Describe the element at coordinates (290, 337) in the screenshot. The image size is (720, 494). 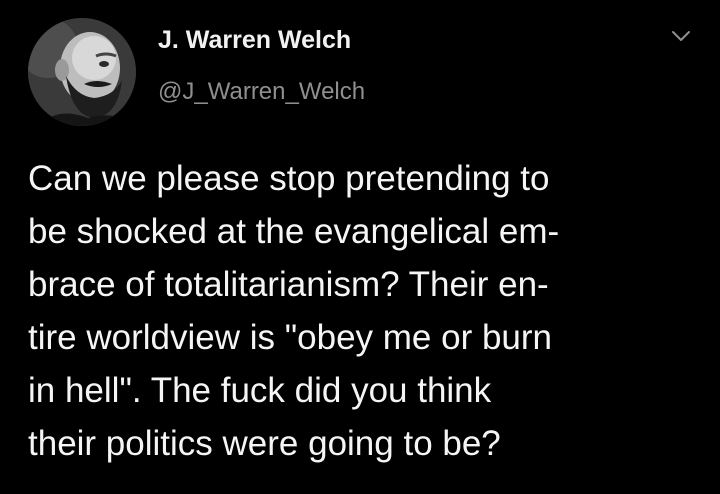
I see `tweet-text-line: tire worldview is "obey me or burn` at that location.